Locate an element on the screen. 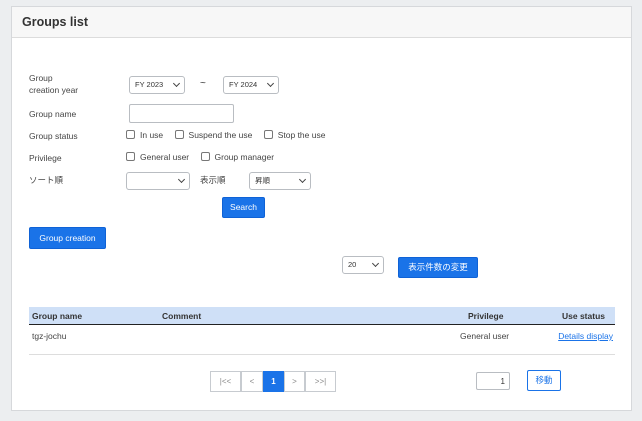 This screenshot has height=421, width=642. order-select: 昇順 is located at coordinates (280, 181).